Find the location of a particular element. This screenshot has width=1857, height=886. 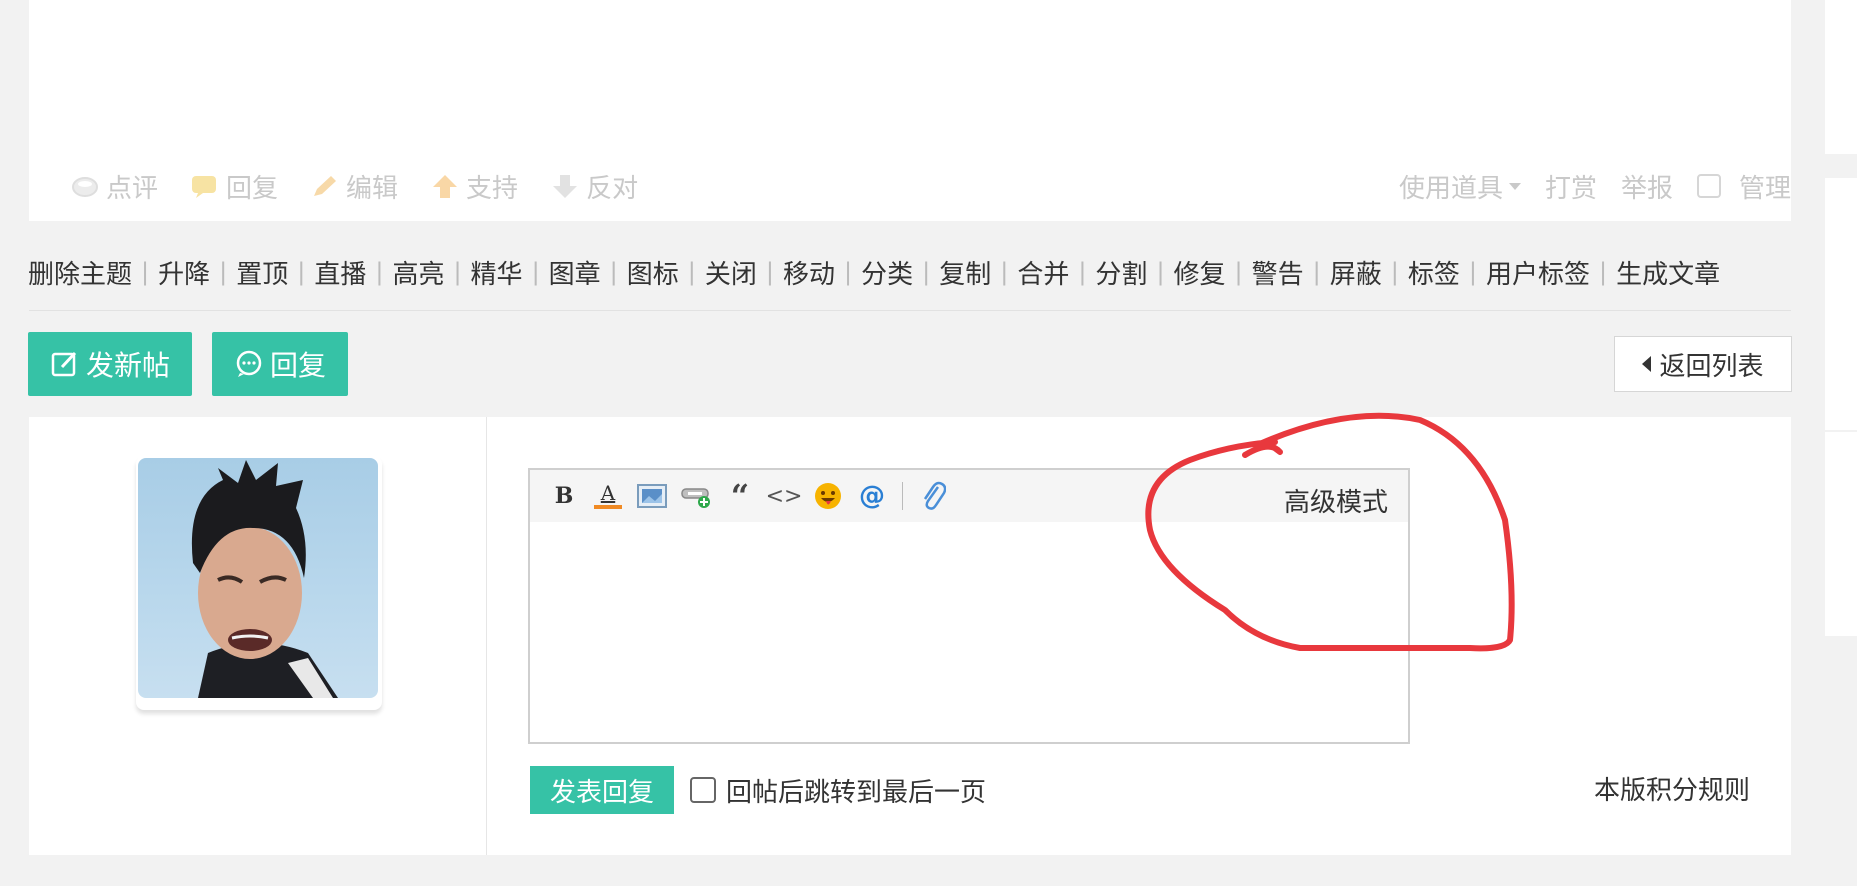

moderation-link: 升降 is located at coordinates (184, 272).